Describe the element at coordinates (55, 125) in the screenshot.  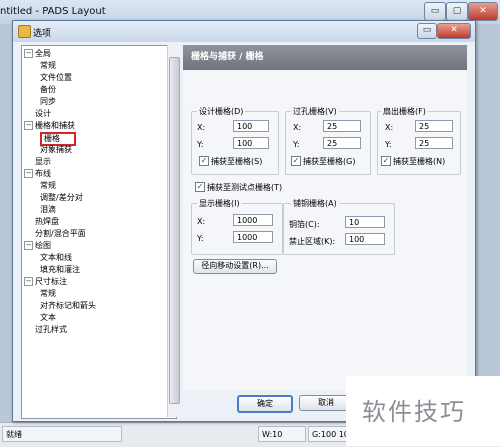
I see `tree-item-label: 栅格和捕获` at that location.